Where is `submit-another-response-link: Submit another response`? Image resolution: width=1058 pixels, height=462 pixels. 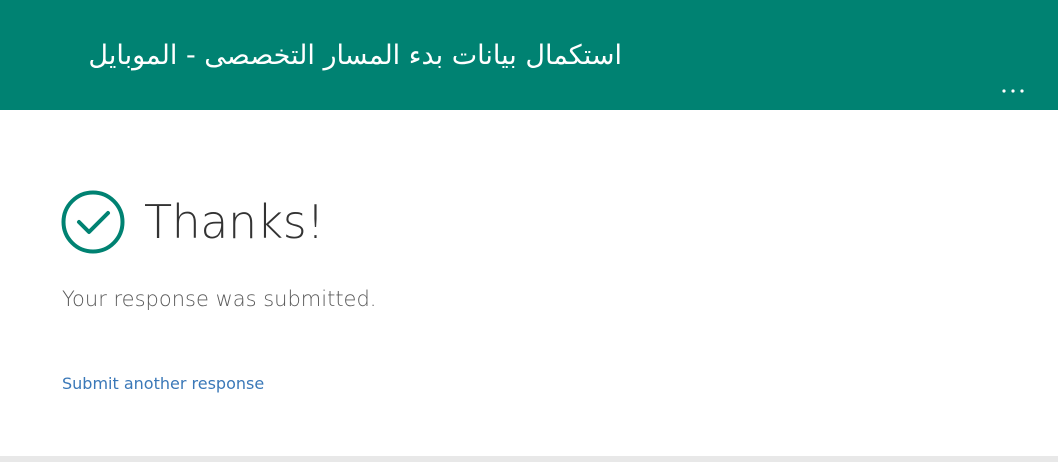 submit-another-response-link: Submit another response is located at coordinates (163, 384).